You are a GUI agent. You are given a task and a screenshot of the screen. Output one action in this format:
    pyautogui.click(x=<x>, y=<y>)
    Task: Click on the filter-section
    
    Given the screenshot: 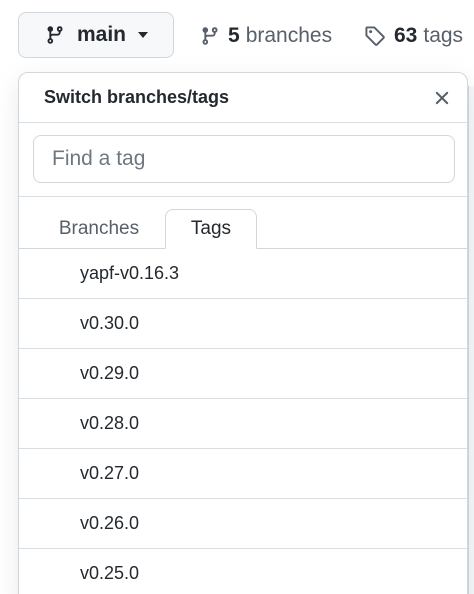 What is the action you would take?
    pyautogui.click(x=243, y=160)
    